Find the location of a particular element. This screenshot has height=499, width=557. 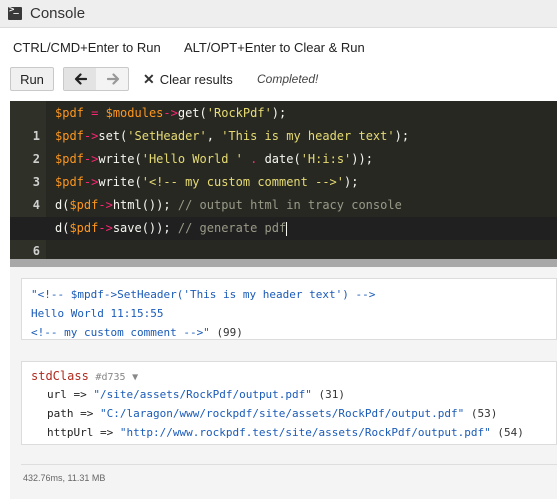

string-length: (99) is located at coordinates (229, 332).